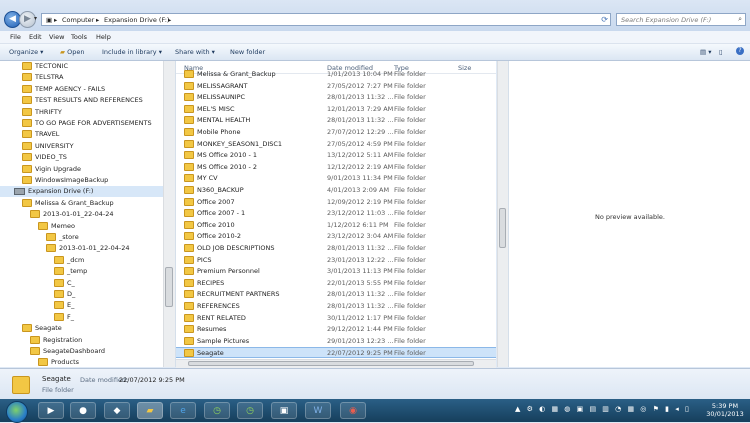 This screenshot has height=423, width=750. What do you see at coordinates (81, 351) in the screenshot?
I see `nav-item: SeagateDashboard` at bounding box center [81, 351].